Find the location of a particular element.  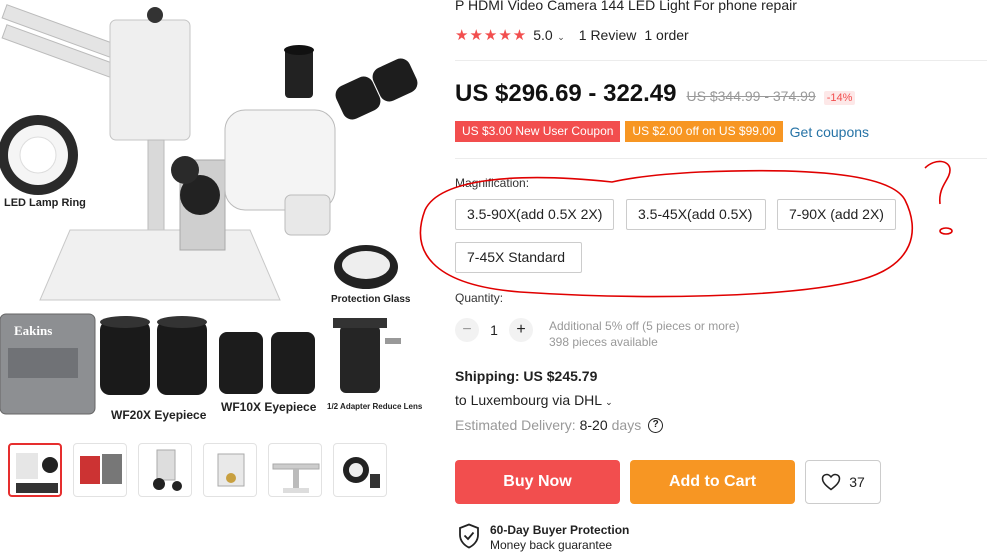

shipping-destination-selector: to Luxembourg via DHL ⌄ is located at coordinates (534, 400).